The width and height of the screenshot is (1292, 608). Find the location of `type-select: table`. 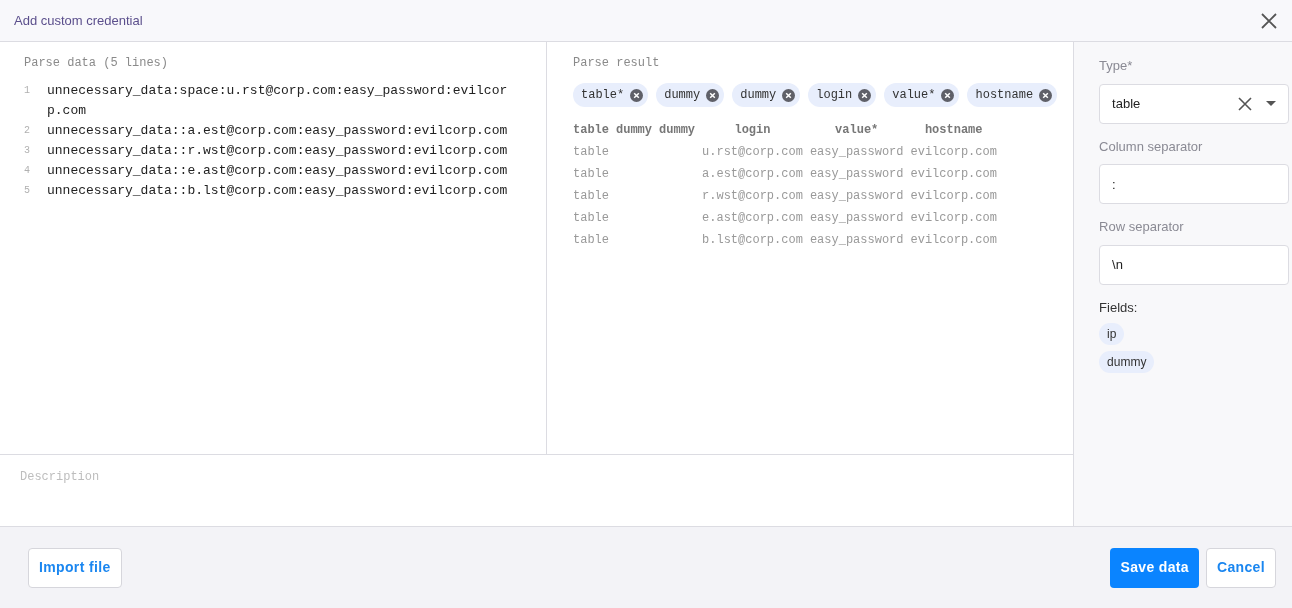

type-select: table is located at coordinates (1194, 103).